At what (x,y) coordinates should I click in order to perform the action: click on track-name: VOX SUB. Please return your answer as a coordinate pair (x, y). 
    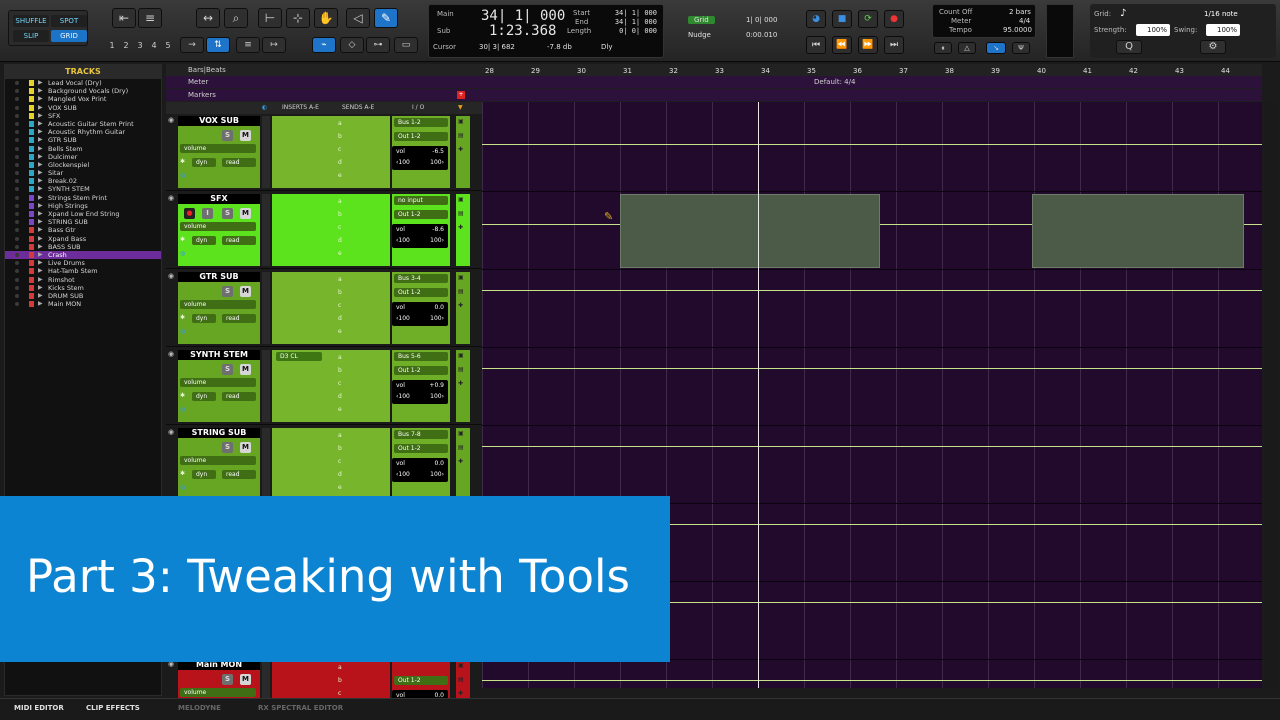
    Looking at the image, I should click on (219, 121).